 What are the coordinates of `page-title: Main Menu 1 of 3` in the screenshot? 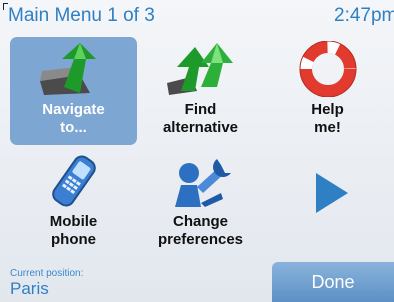 It's located at (81, 15).